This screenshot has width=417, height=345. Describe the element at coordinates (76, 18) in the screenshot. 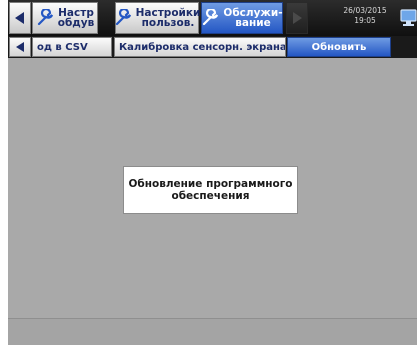

I see `tab-airflow-settings-label: Настр обдув` at that location.